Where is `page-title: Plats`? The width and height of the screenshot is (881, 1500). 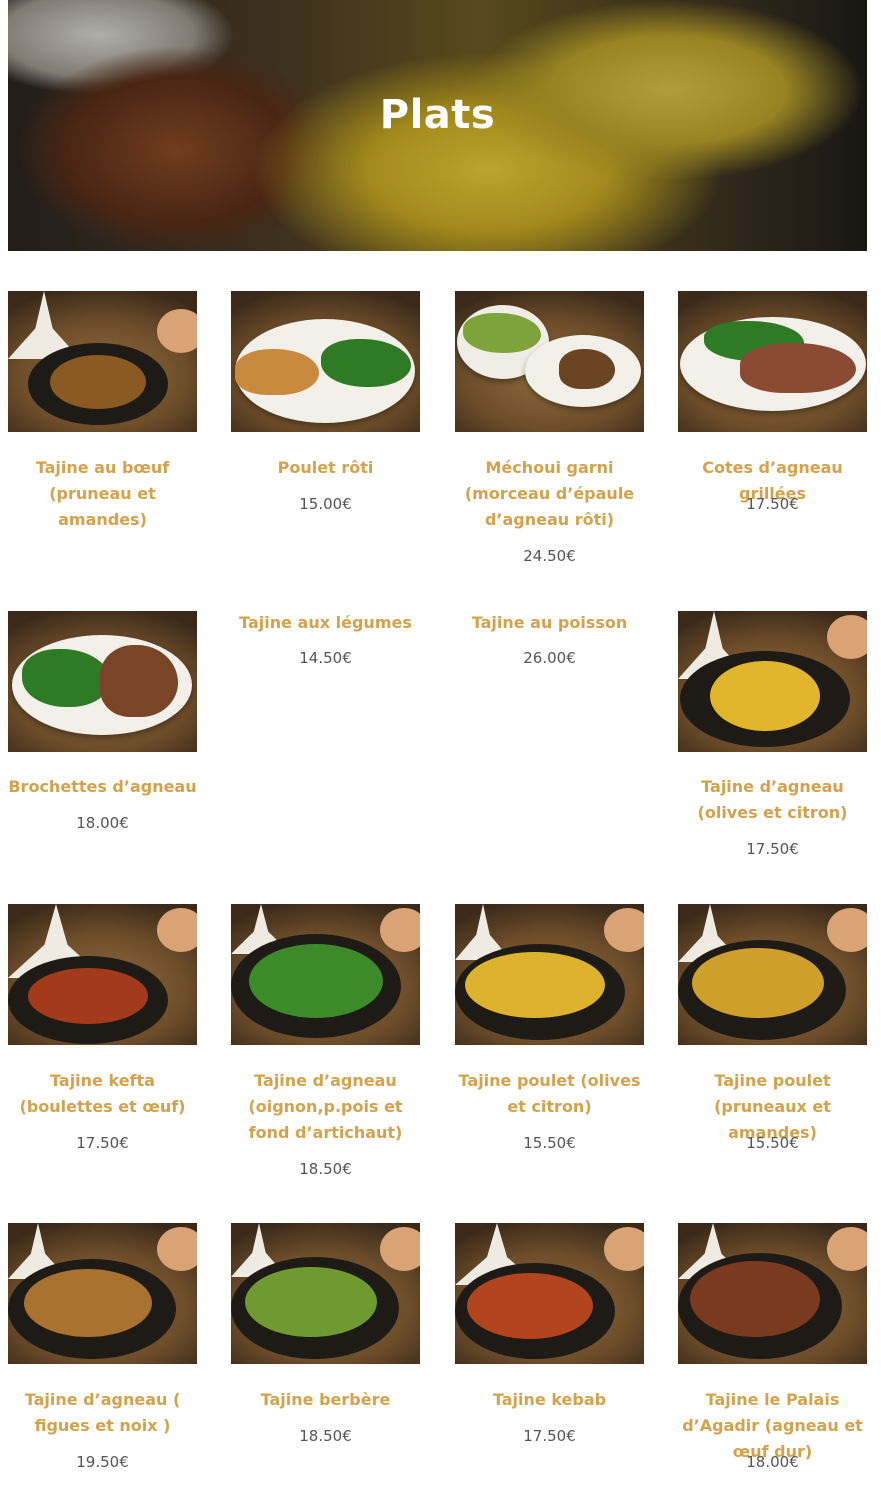
page-title: Plats is located at coordinates (437, 115).